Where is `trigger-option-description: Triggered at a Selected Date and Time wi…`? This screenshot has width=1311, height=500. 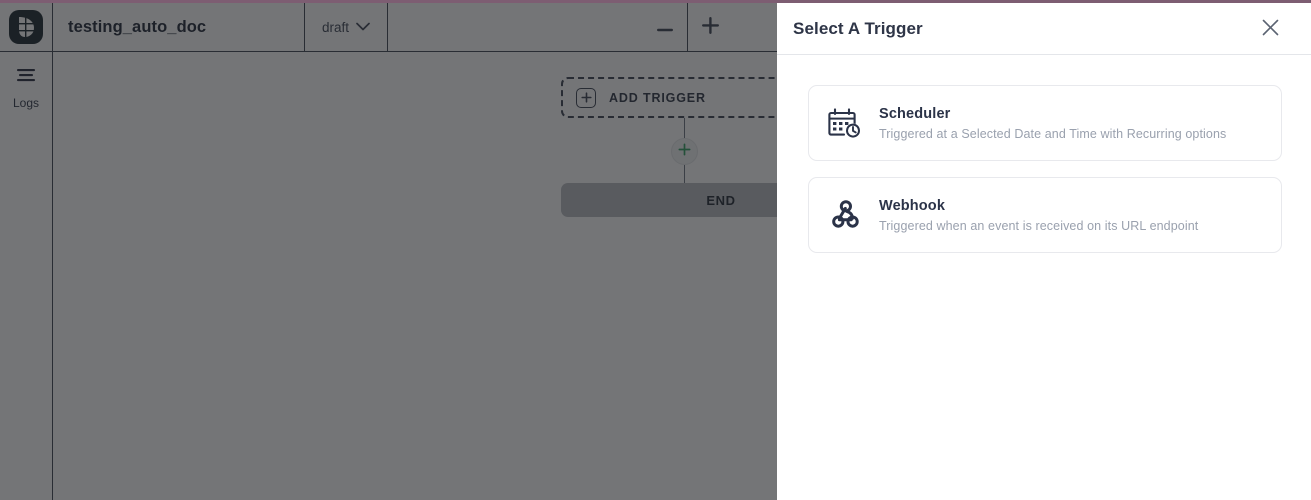
trigger-option-description: Triggered at a Selected Date and Time wi… is located at coordinates (1053, 133).